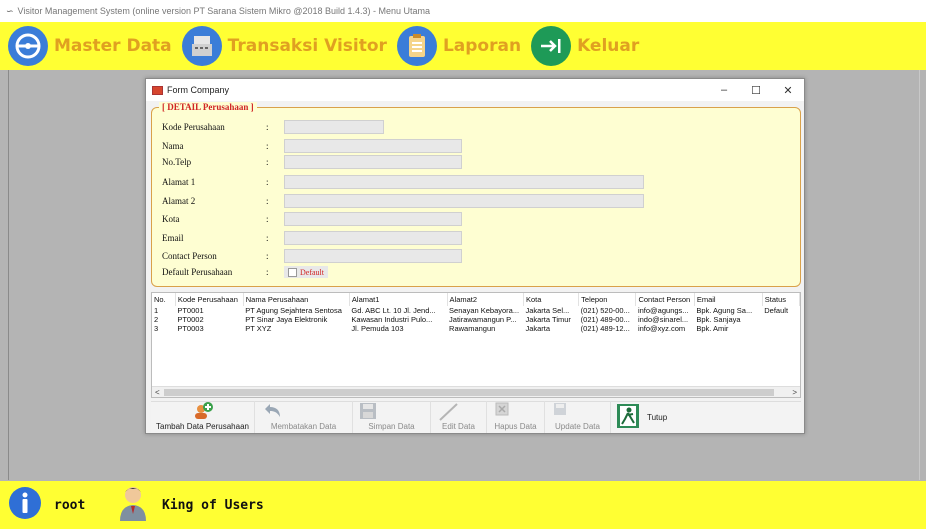 Image resolution: width=926 pixels, height=529 pixels. I want to click on field-row-default: Default Perusahaan : Default, so click(245, 272).